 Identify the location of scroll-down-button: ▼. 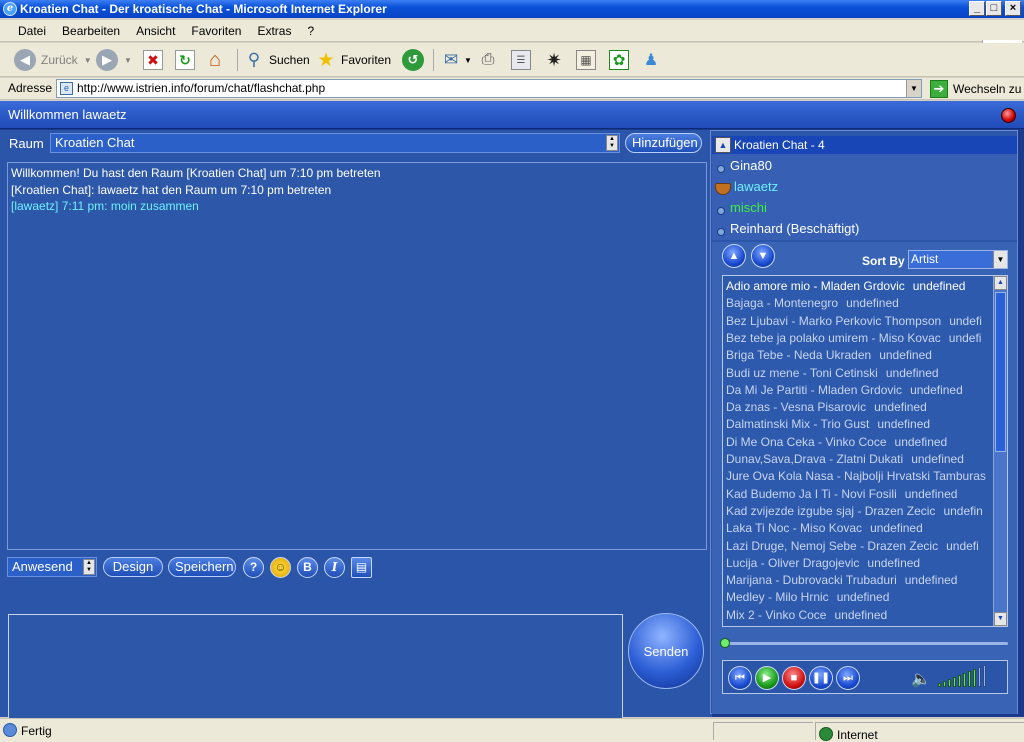
(763, 256).